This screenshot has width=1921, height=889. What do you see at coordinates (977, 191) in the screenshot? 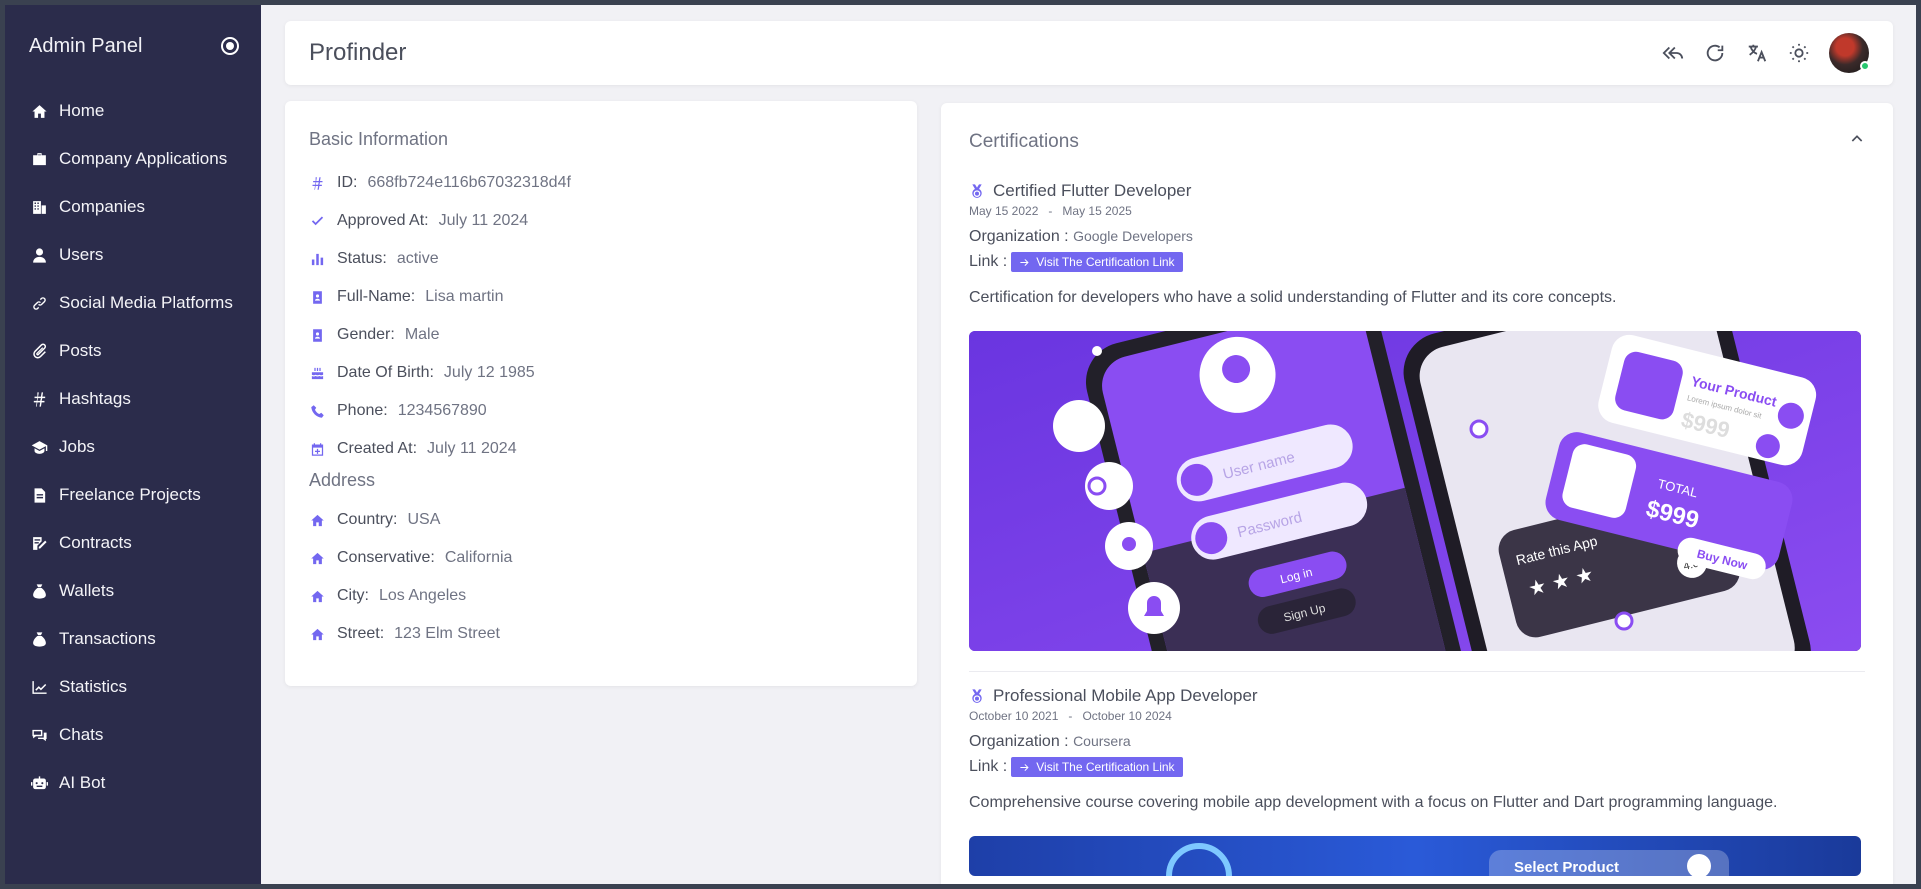
I see `medal-icon` at bounding box center [977, 191].